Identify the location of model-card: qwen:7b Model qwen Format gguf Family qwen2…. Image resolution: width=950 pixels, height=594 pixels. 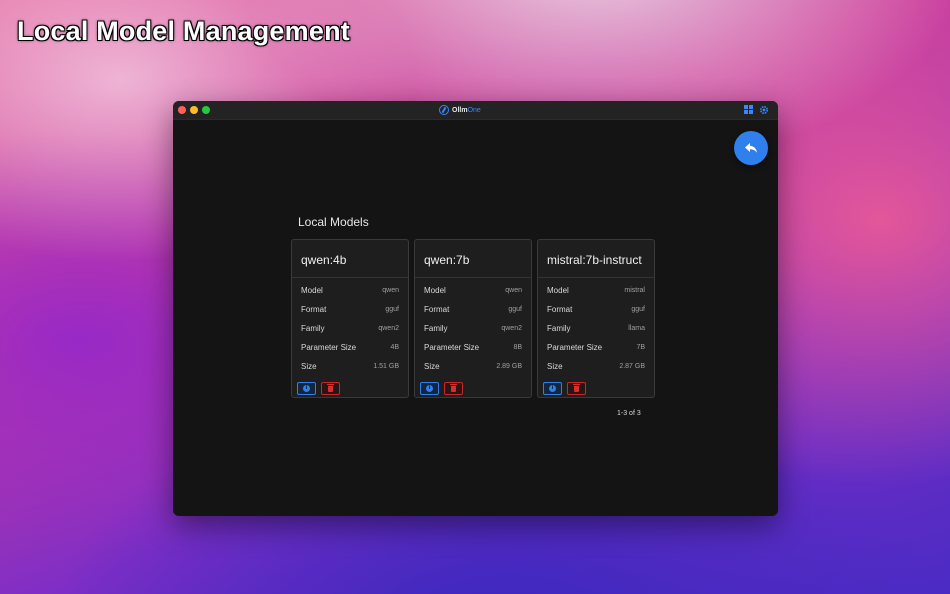
(473, 318).